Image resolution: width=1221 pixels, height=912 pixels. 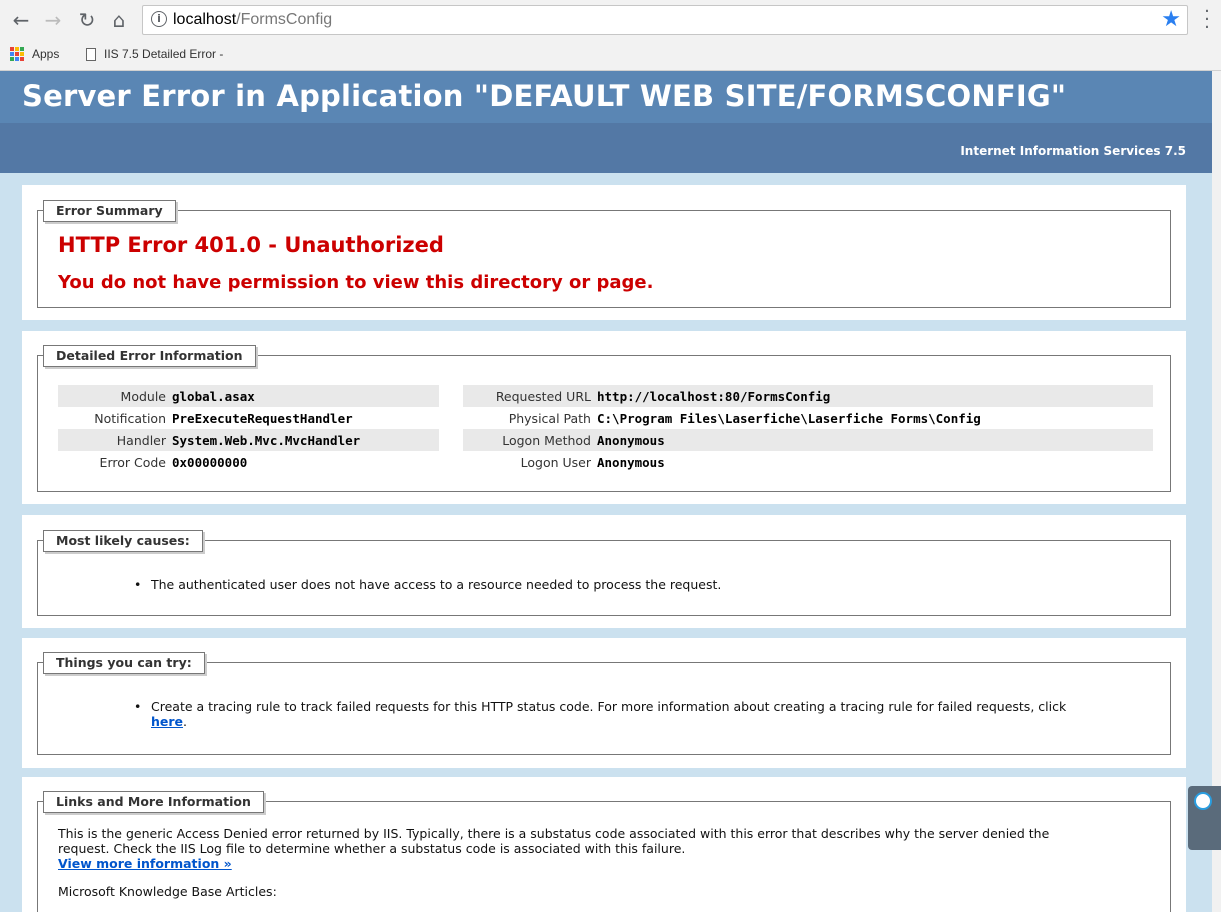 I want to click on table-row: Notification PreExecuteRequestHandler, so click(x=248, y=418).